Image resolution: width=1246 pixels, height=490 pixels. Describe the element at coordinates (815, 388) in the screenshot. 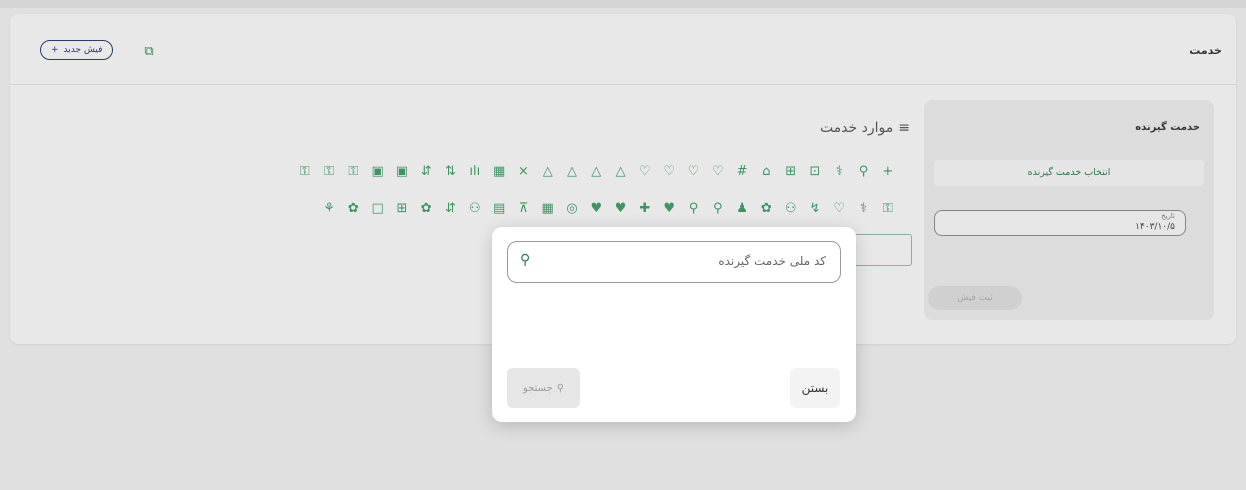

I see `close-button: بستن` at that location.